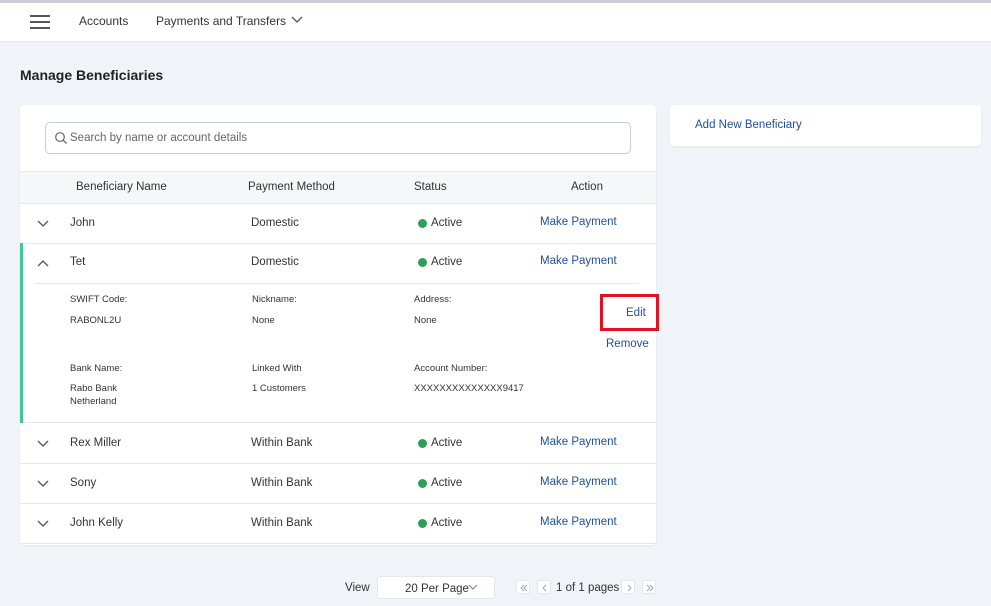 Image resolution: width=991 pixels, height=606 pixels. I want to click on edit-link: Edit, so click(636, 313).